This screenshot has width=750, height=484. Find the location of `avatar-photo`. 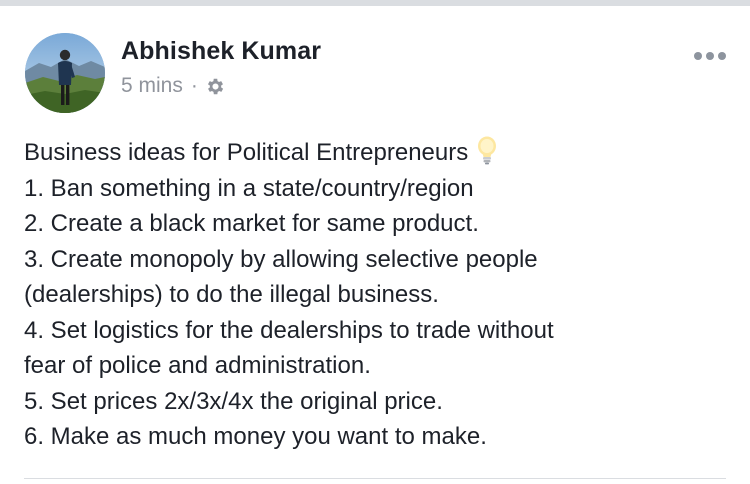

avatar-photo is located at coordinates (65, 73).